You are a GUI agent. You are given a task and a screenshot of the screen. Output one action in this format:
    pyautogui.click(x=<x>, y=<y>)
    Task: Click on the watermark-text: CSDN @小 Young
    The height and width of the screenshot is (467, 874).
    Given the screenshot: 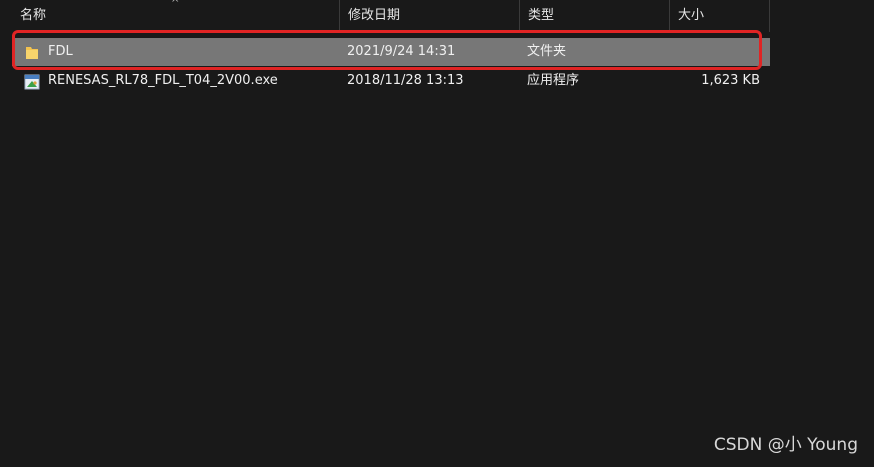 What is the action you would take?
    pyautogui.click(x=785, y=445)
    